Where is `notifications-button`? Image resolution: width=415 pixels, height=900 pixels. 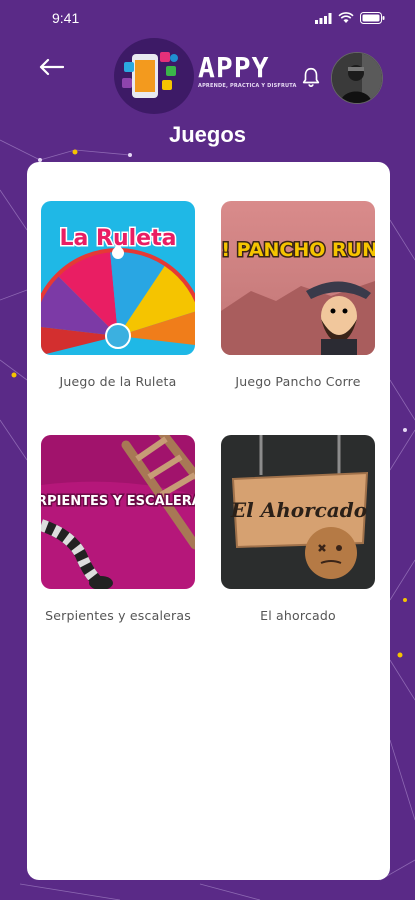 notifications-button is located at coordinates (312, 78).